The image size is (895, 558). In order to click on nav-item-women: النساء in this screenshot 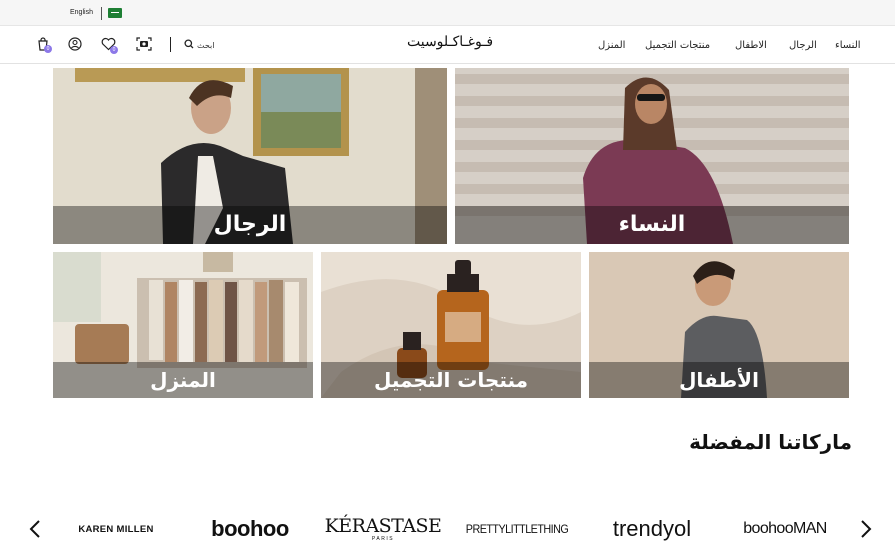, I will do `click(848, 45)`.